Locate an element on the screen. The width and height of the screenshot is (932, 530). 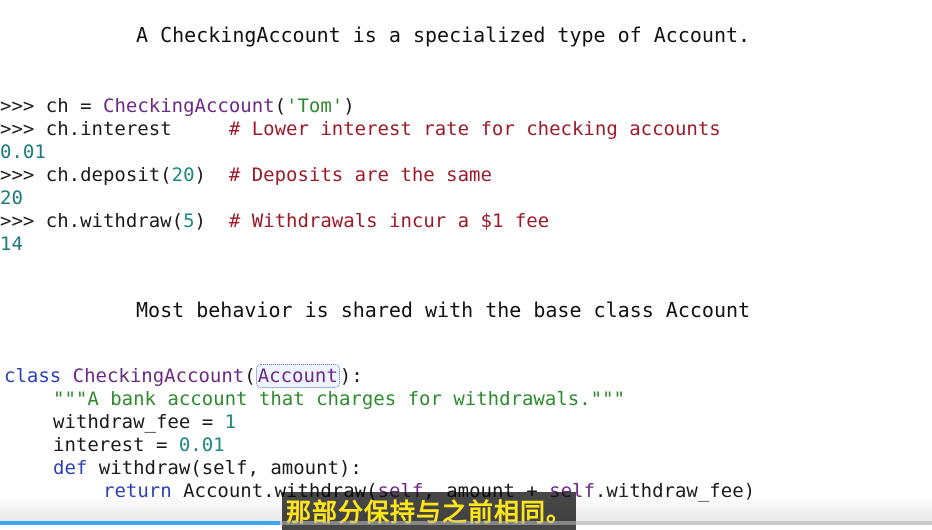
repl-operator: = is located at coordinates (85, 106).